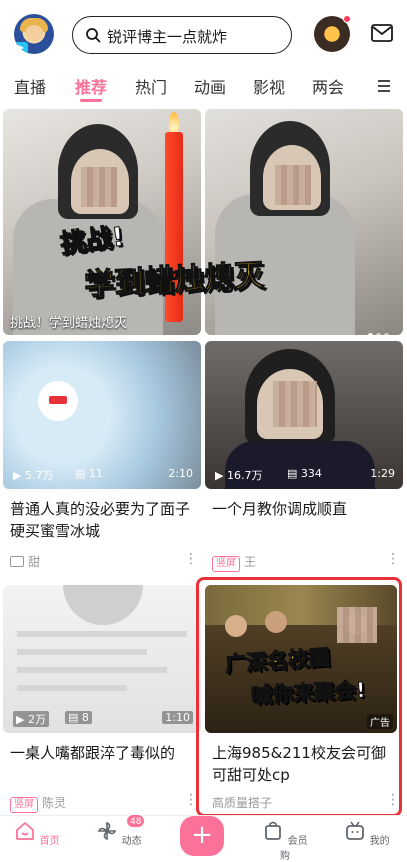  I want to click on tab-active-indicator, so click(91, 100).